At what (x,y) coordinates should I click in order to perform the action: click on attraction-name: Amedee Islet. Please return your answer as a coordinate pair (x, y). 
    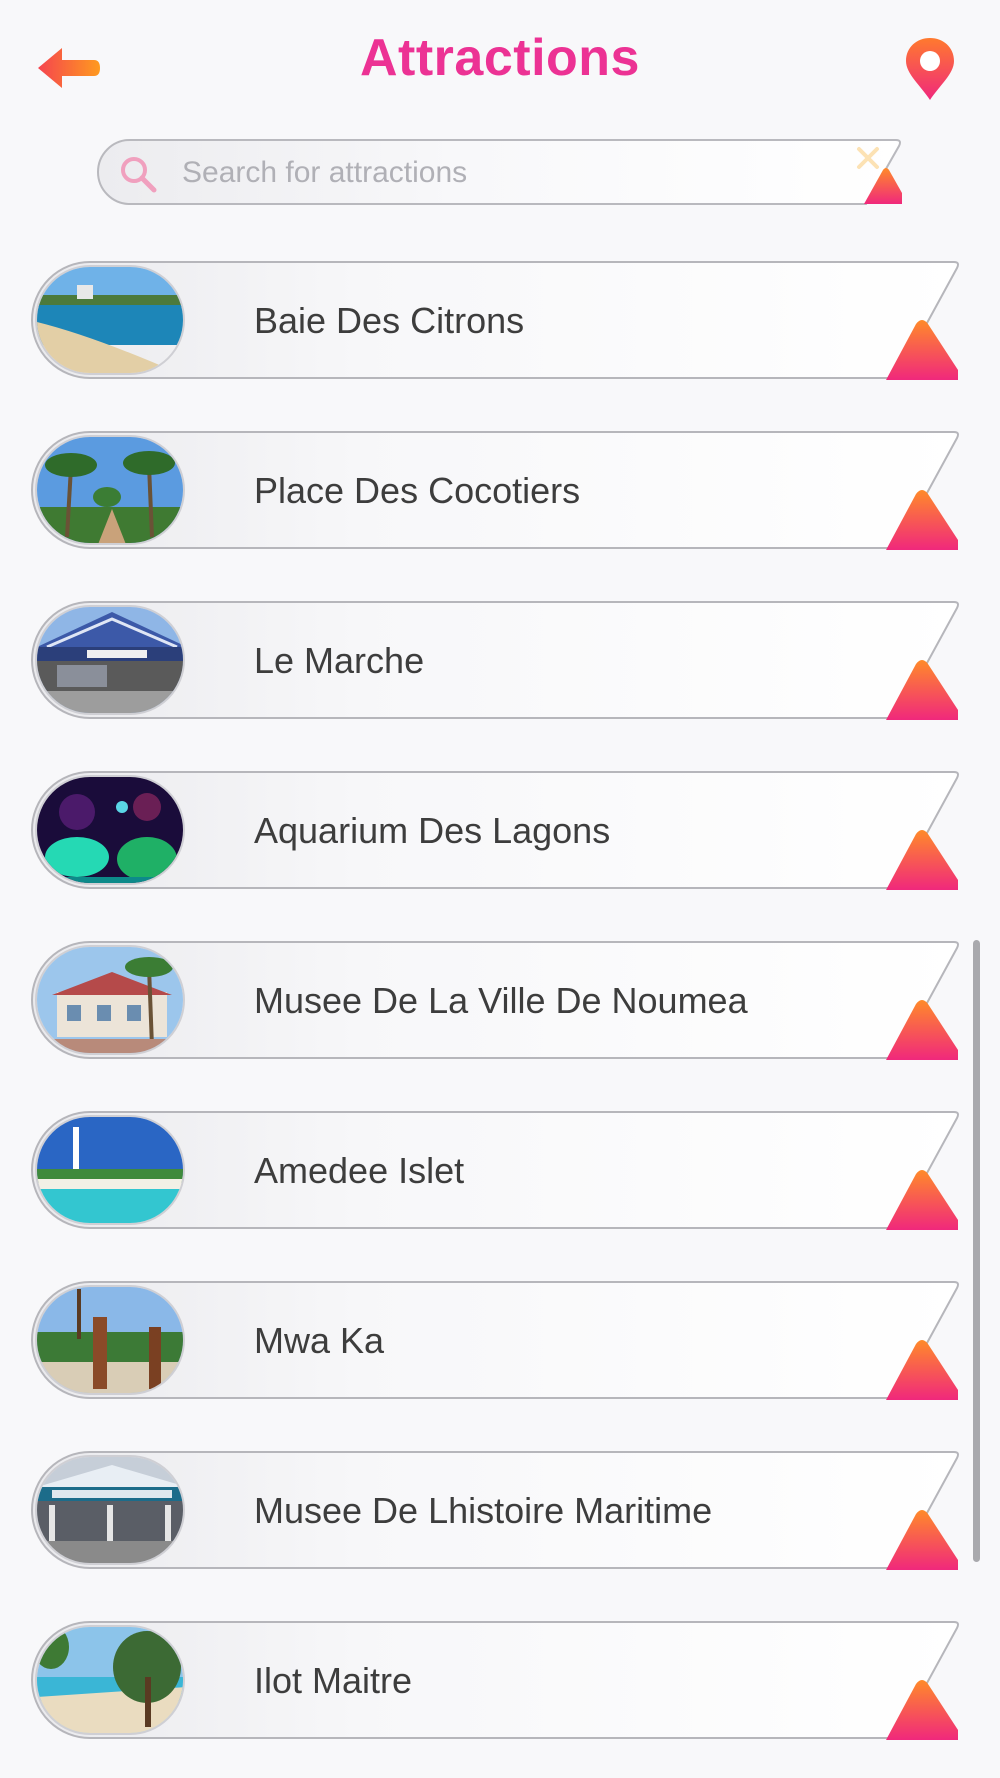
    Looking at the image, I should click on (359, 1170).